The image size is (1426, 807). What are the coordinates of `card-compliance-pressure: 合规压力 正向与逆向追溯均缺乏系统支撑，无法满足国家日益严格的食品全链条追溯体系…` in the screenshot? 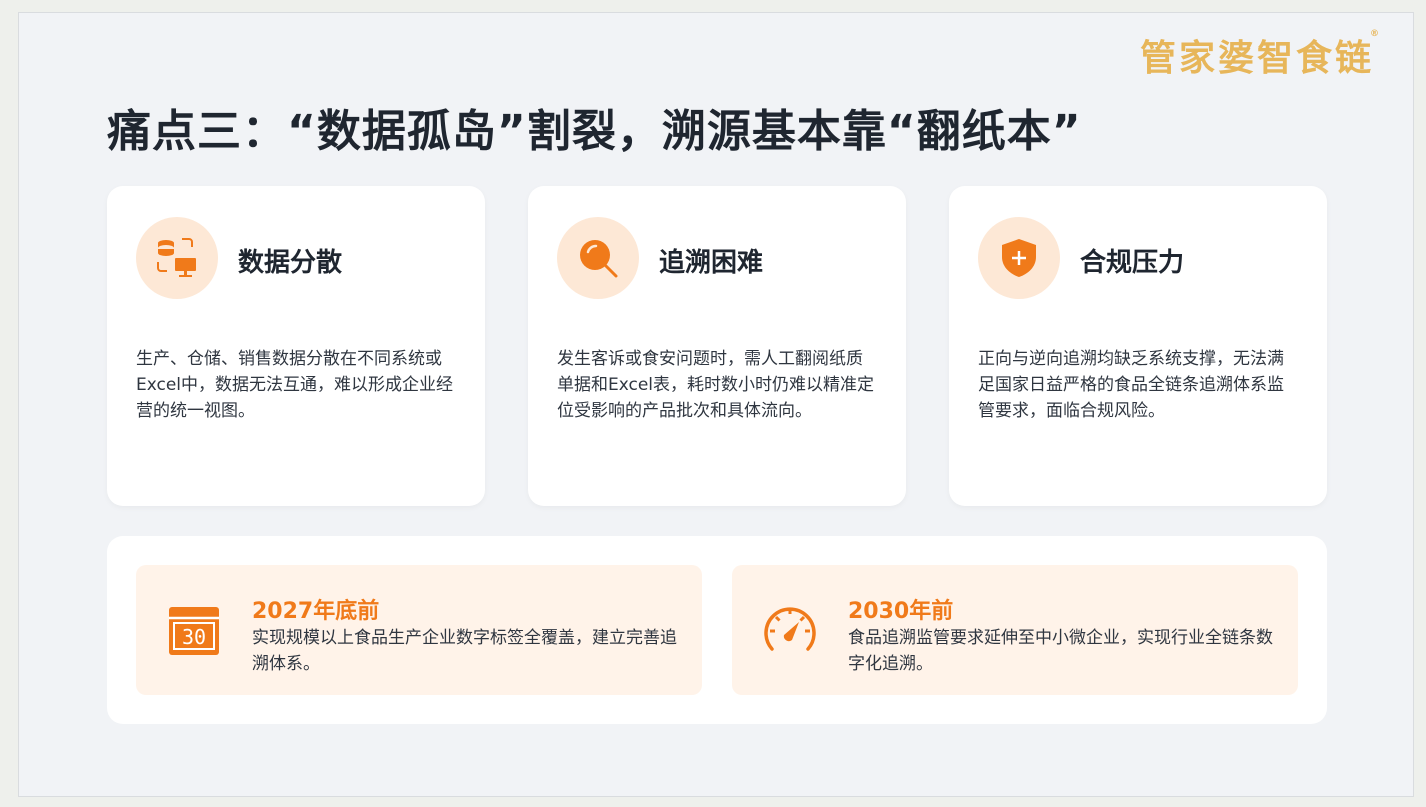 It's located at (1138, 346).